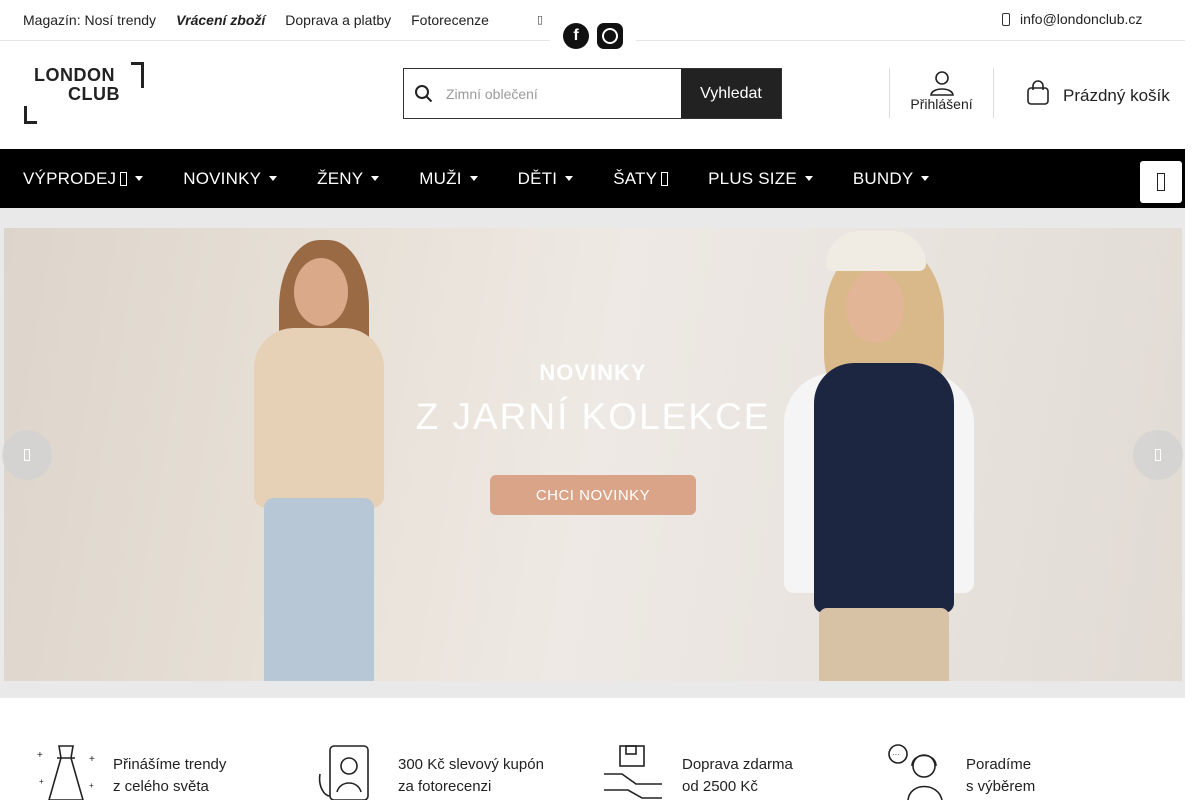  I want to click on cart-button: Prázdný košík, so click(1097, 95).